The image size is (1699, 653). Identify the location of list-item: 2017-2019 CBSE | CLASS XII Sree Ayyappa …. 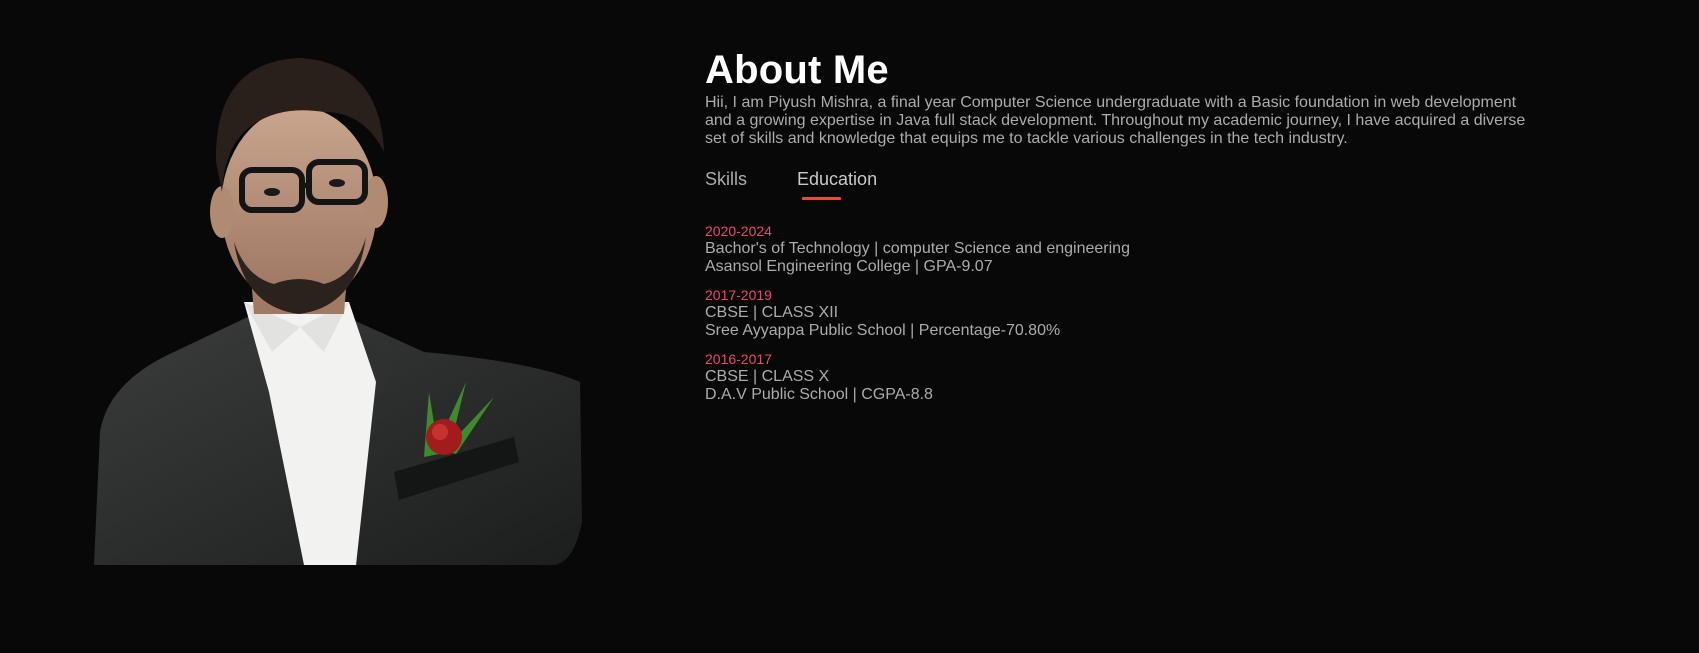
(1125, 313).